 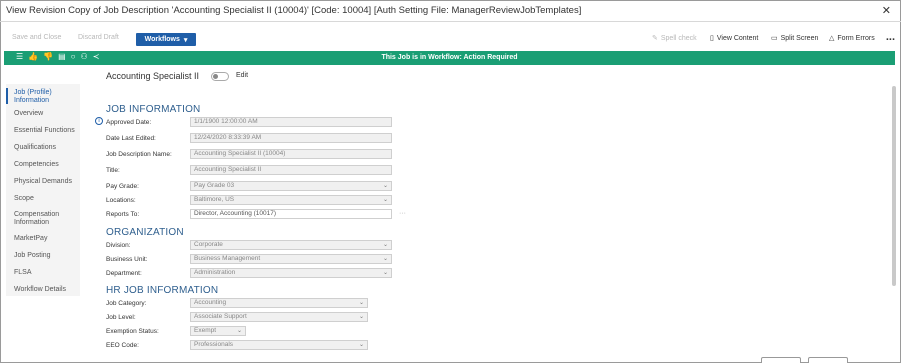 What do you see at coordinates (23, 273) in the screenshot?
I see `sidebar-item-flsa: FLSA` at bounding box center [23, 273].